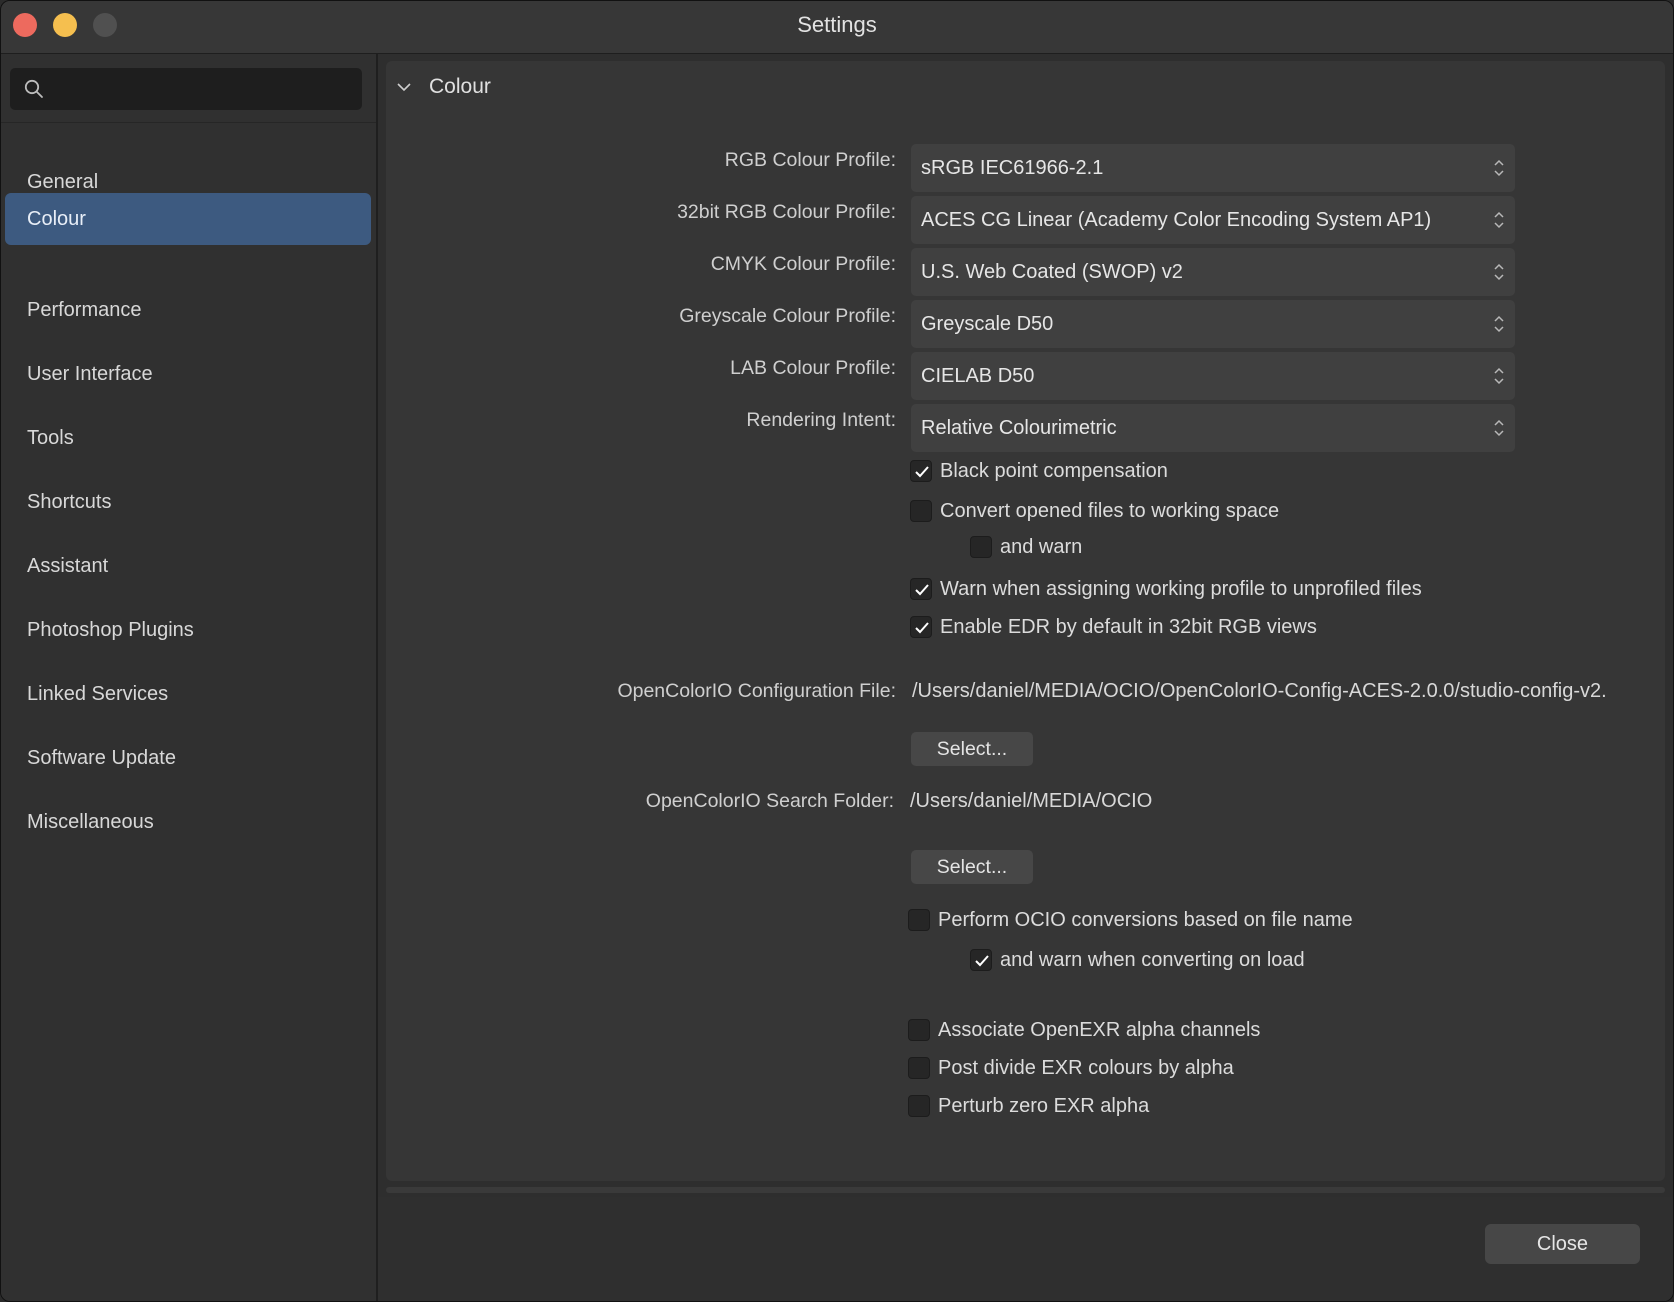 Image resolution: width=1674 pixels, height=1302 pixels. What do you see at coordinates (1025, 1190) in the screenshot?
I see `content-scroll-edge` at bounding box center [1025, 1190].